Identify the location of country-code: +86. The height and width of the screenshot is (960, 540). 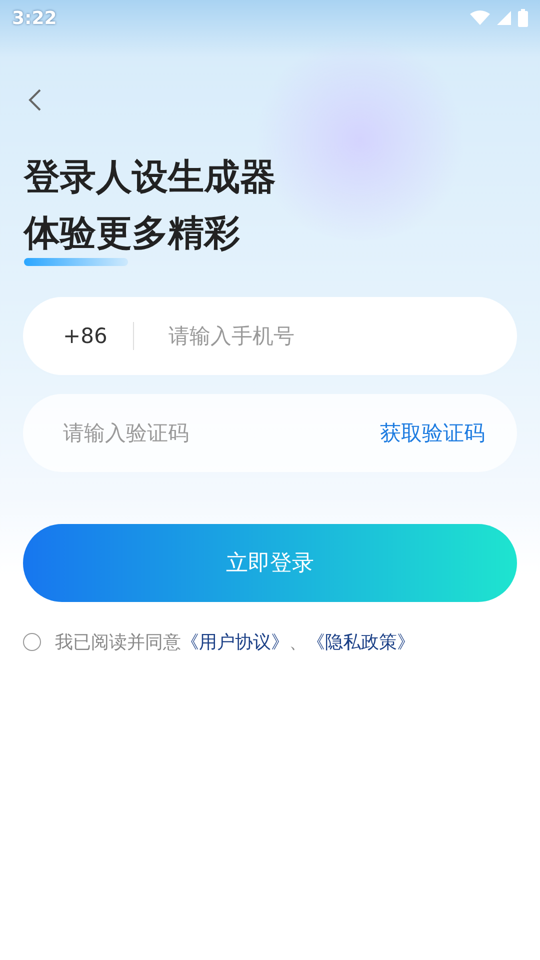
(85, 336).